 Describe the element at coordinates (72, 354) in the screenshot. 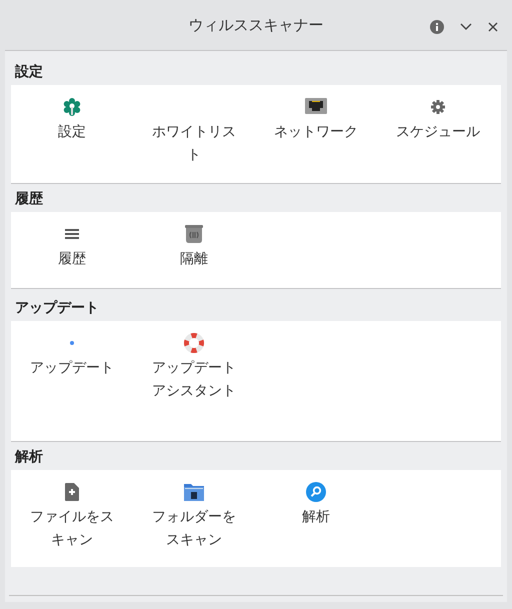

I see `tool-button: アップデート` at that location.